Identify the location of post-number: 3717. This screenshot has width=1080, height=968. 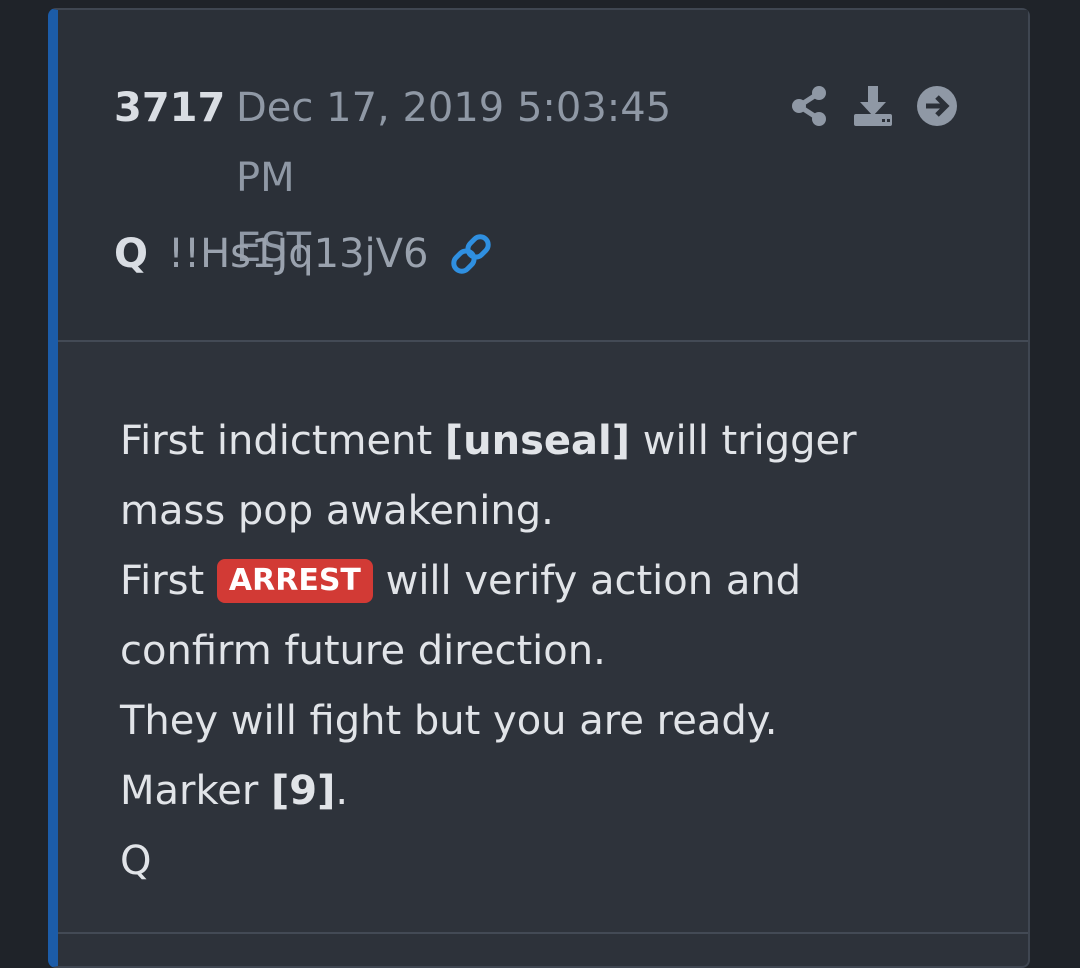
(169, 108).